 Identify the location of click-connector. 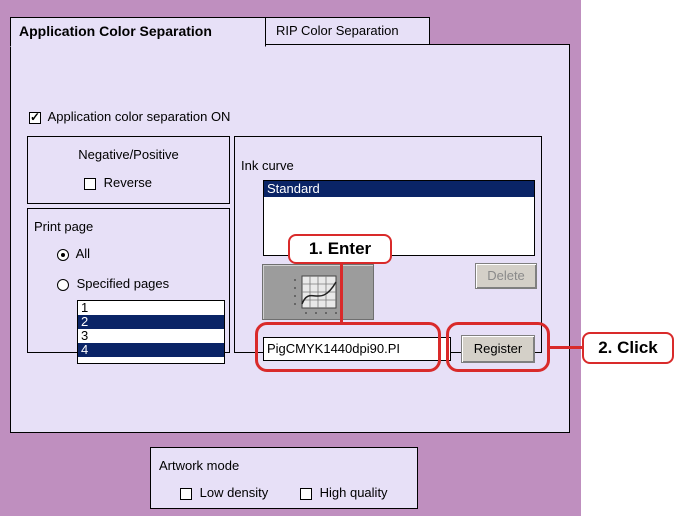
(567, 347).